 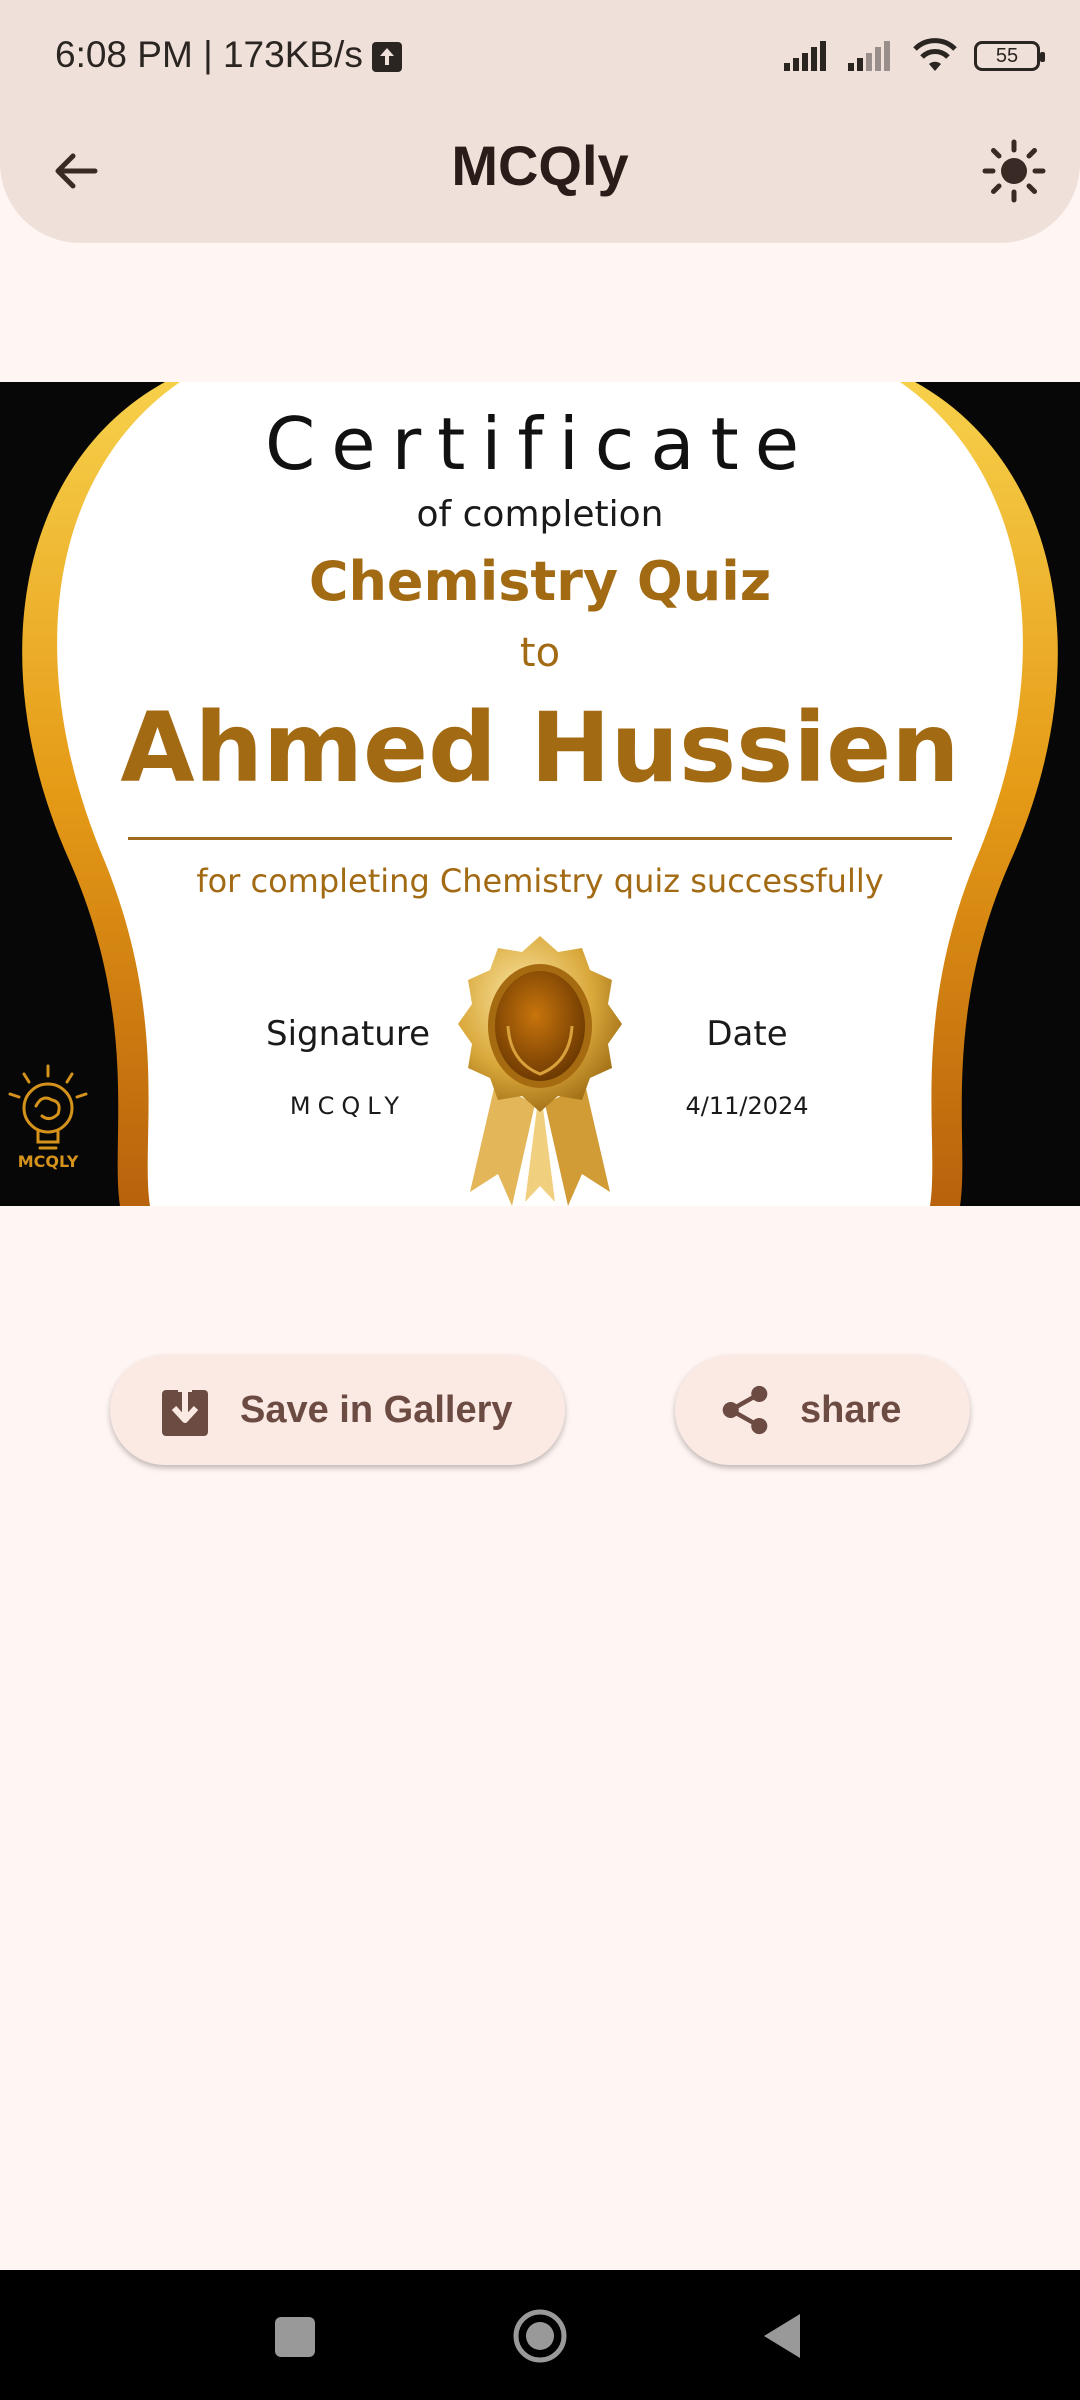 I want to click on theme-toggle-button, so click(x=1014, y=171).